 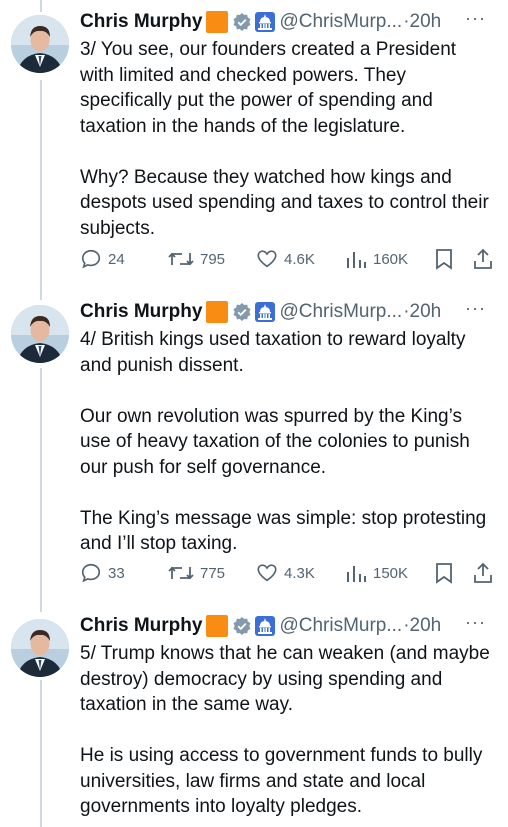 I want to click on like-count: 4.6K, so click(x=299, y=259).